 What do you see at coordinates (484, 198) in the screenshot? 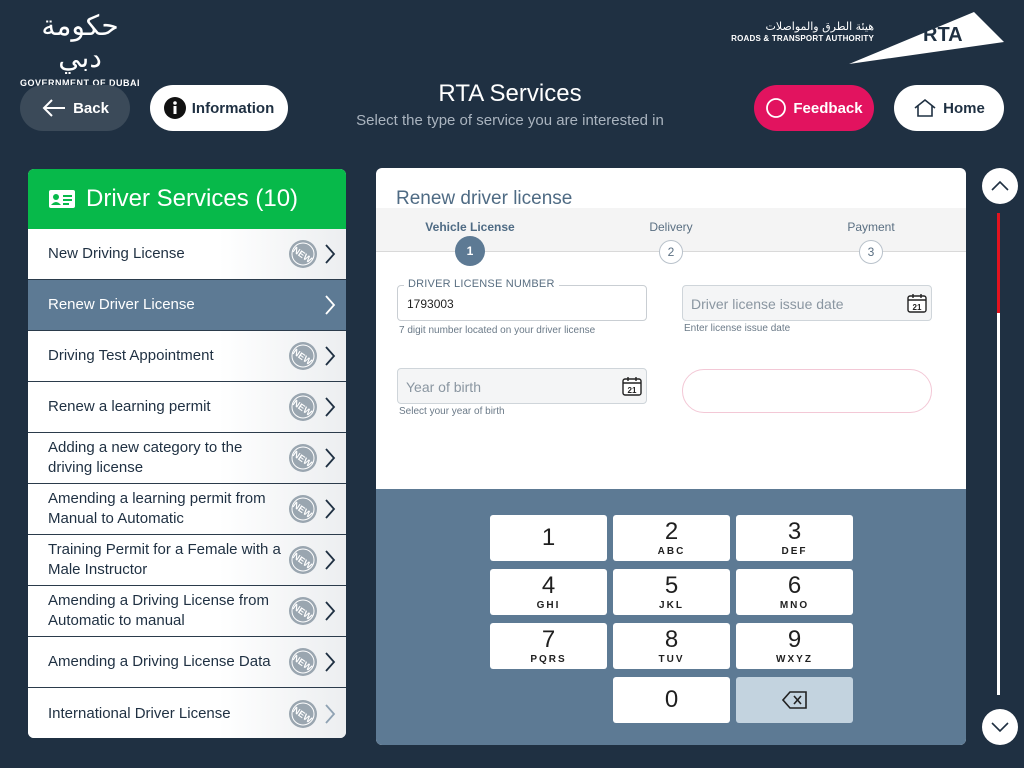
I see `form-title: Renew driver license` at bounding box center [484, 198].